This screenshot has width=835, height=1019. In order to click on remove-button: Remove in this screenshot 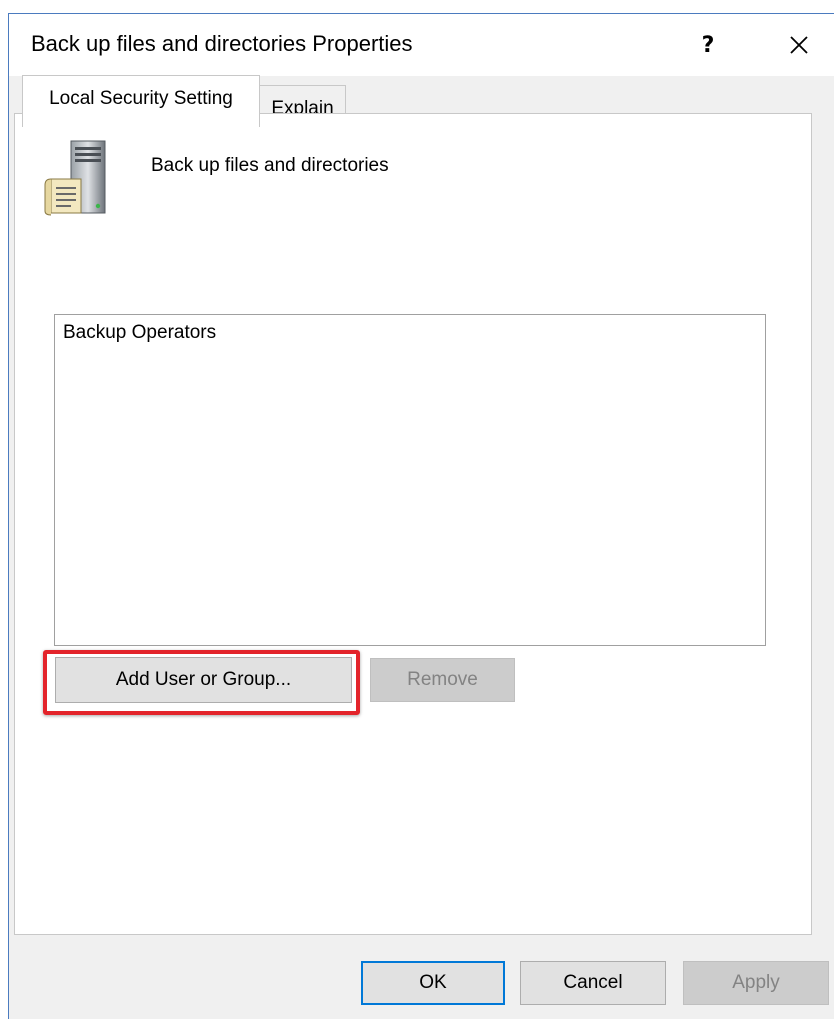, I will do `click(442, 680)`.